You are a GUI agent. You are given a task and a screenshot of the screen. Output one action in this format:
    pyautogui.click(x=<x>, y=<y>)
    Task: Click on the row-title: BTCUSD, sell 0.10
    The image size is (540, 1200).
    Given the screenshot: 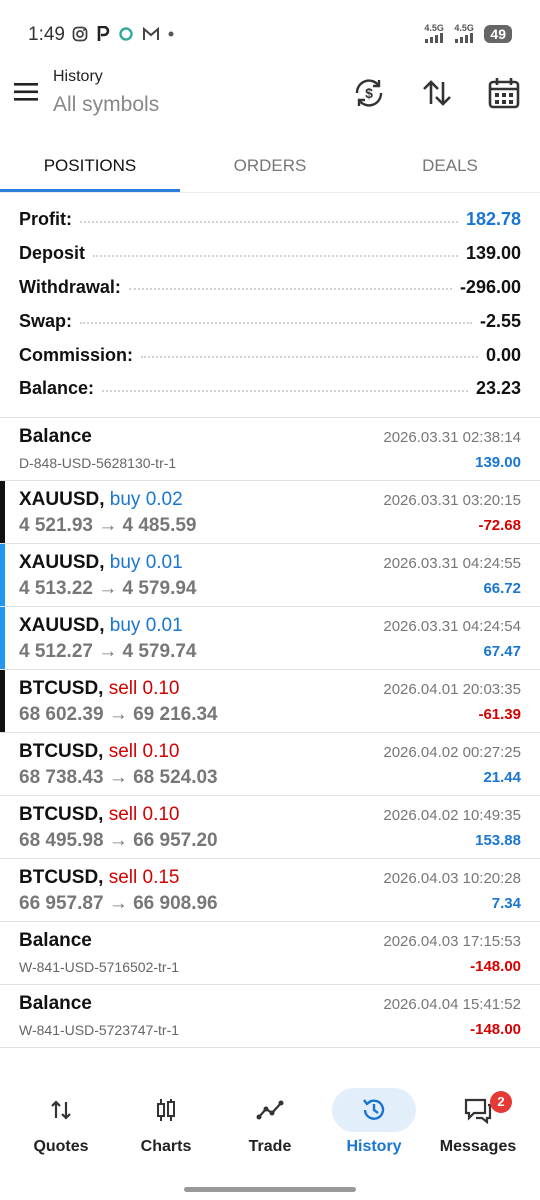 What is the action you would take?
    pyautogui.click(x=99, y=689)
    